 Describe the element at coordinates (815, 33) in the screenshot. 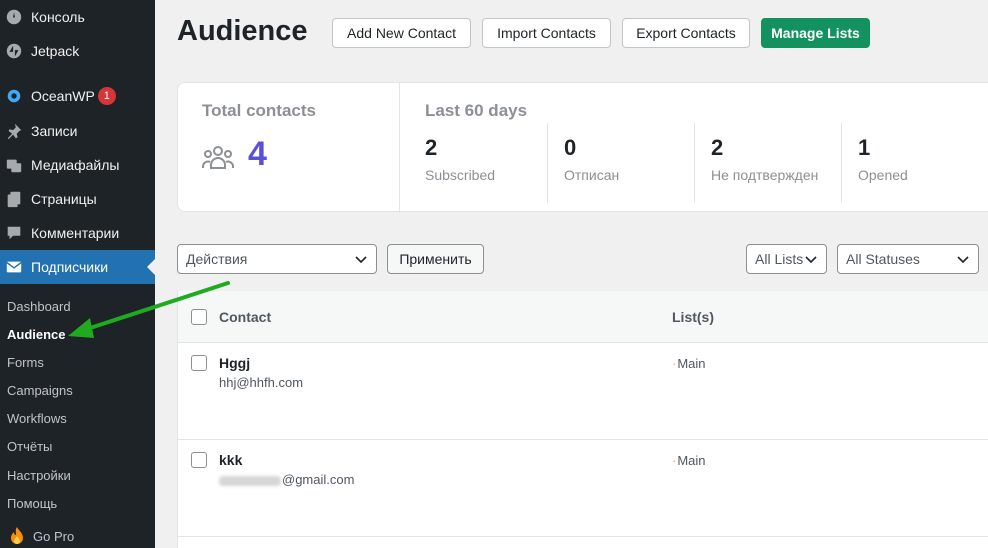

I see `manage-lists-button: Manage Lists` at that location.